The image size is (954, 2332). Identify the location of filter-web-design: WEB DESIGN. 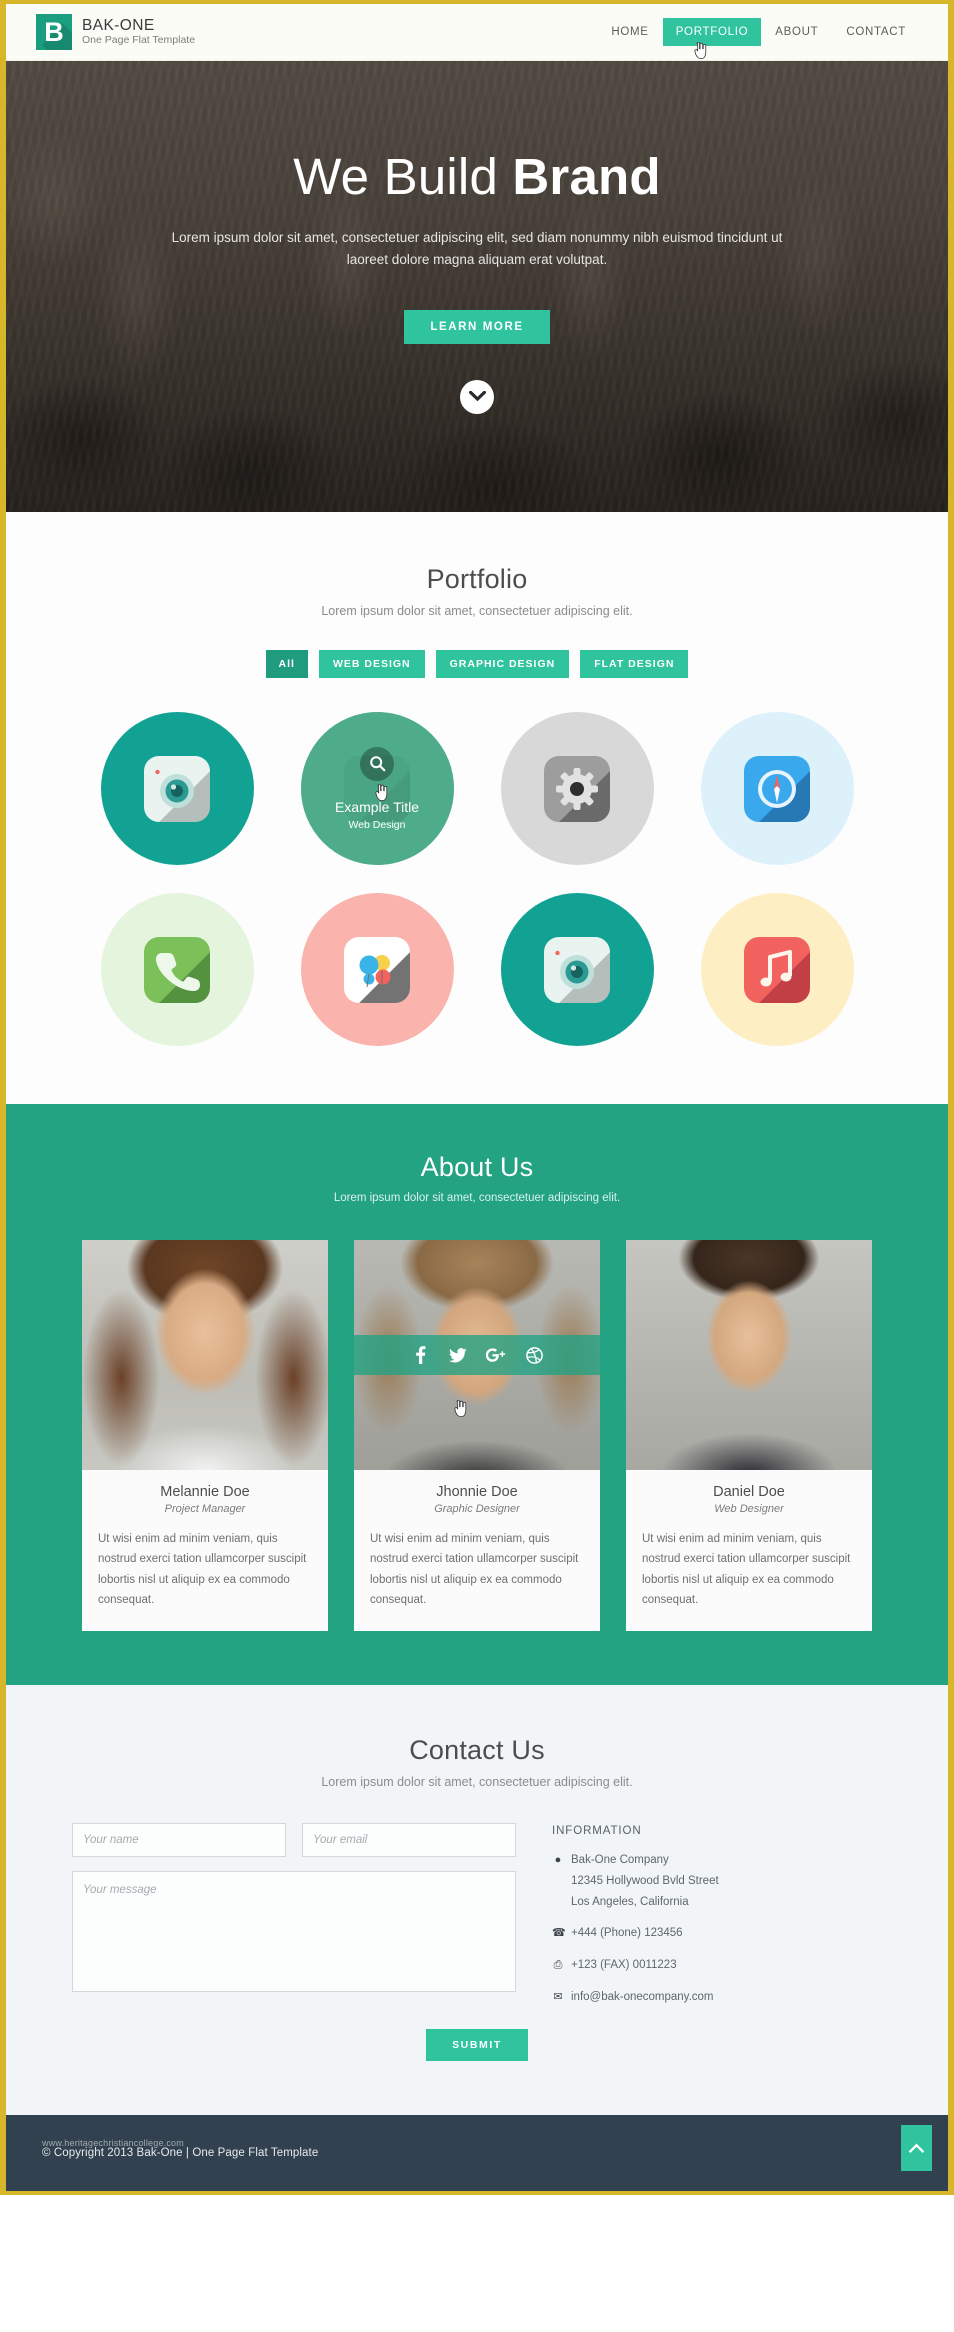
(371, 664).